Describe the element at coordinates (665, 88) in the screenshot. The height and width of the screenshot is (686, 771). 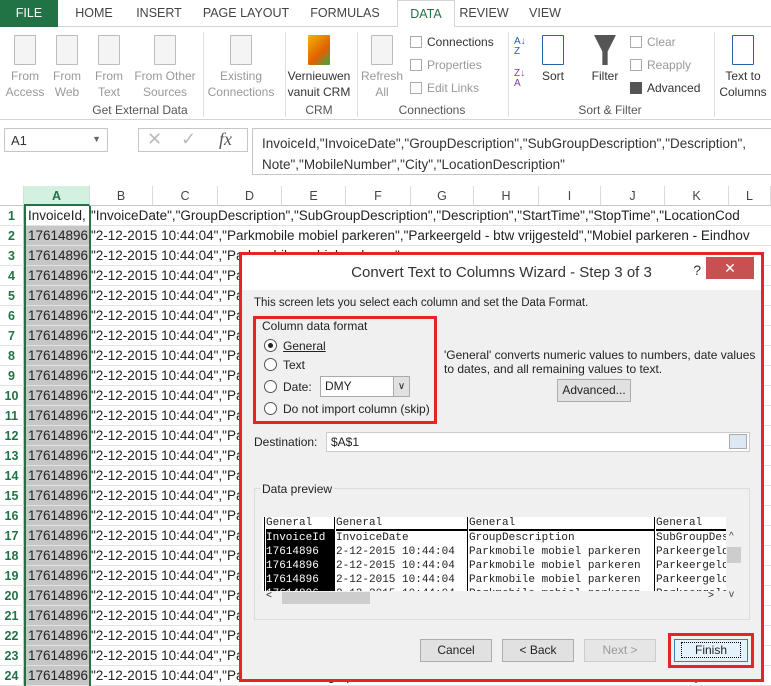
I see `advanced-filter-button: Advanced` at that location.